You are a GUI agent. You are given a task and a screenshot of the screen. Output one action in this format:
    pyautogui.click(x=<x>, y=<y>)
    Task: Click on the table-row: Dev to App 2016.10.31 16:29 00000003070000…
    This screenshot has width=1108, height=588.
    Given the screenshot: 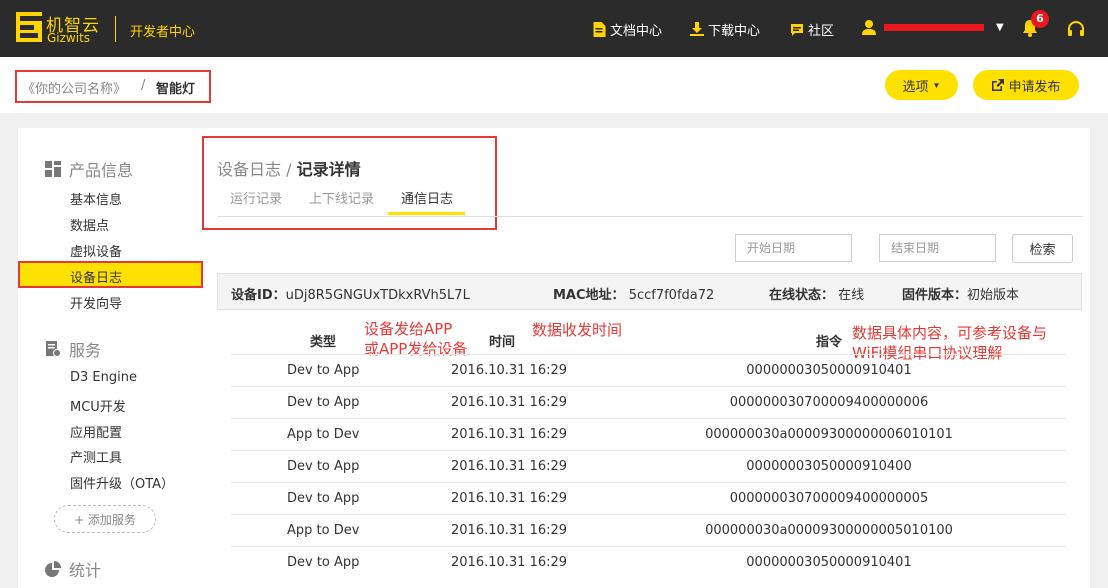 What is the action you would take?
    pyautogui.click(x=649, y=402)
    